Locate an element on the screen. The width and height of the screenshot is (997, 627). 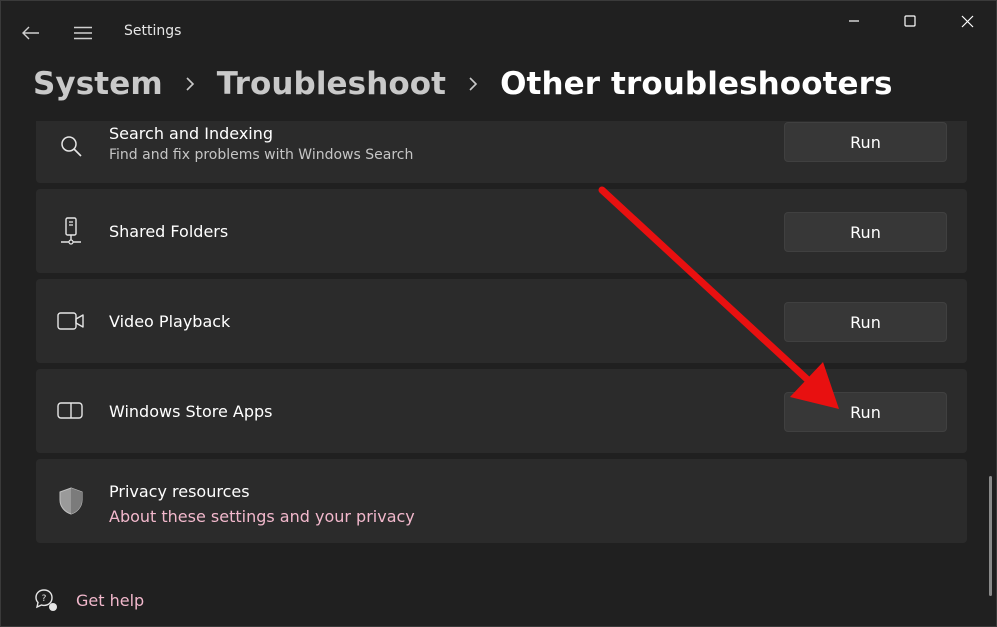
title-bar: Settings is located at coordinates (498, 32).